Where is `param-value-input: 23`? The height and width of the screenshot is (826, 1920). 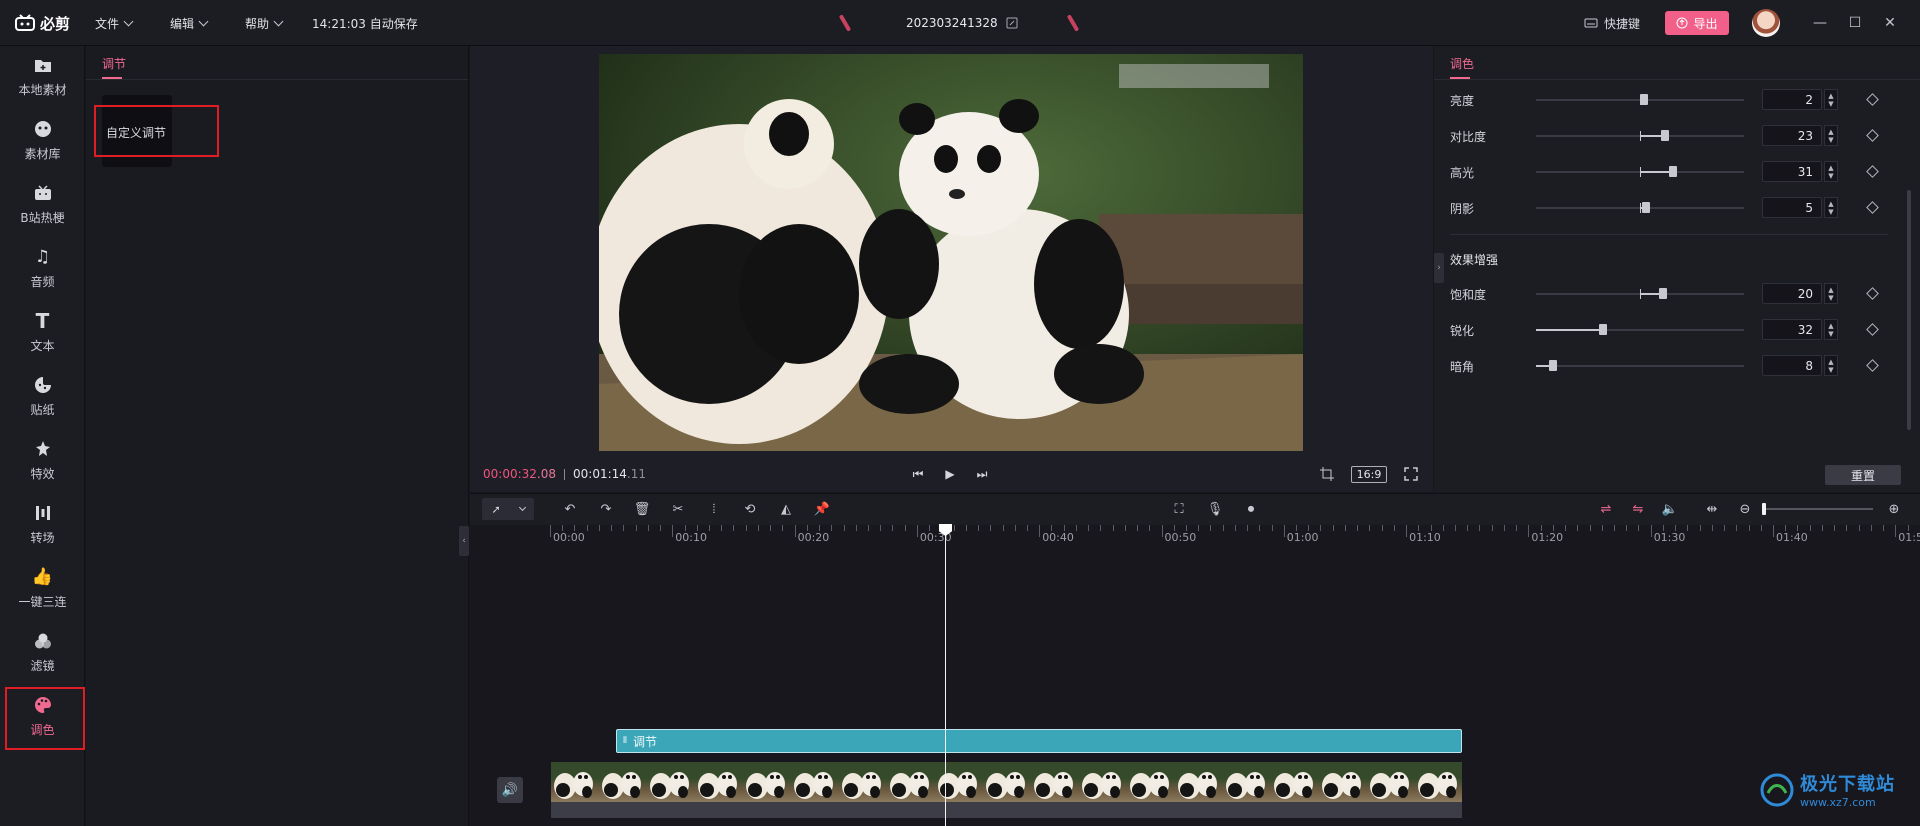 param-value-input: 23 is located at coordinates (1792, 135).